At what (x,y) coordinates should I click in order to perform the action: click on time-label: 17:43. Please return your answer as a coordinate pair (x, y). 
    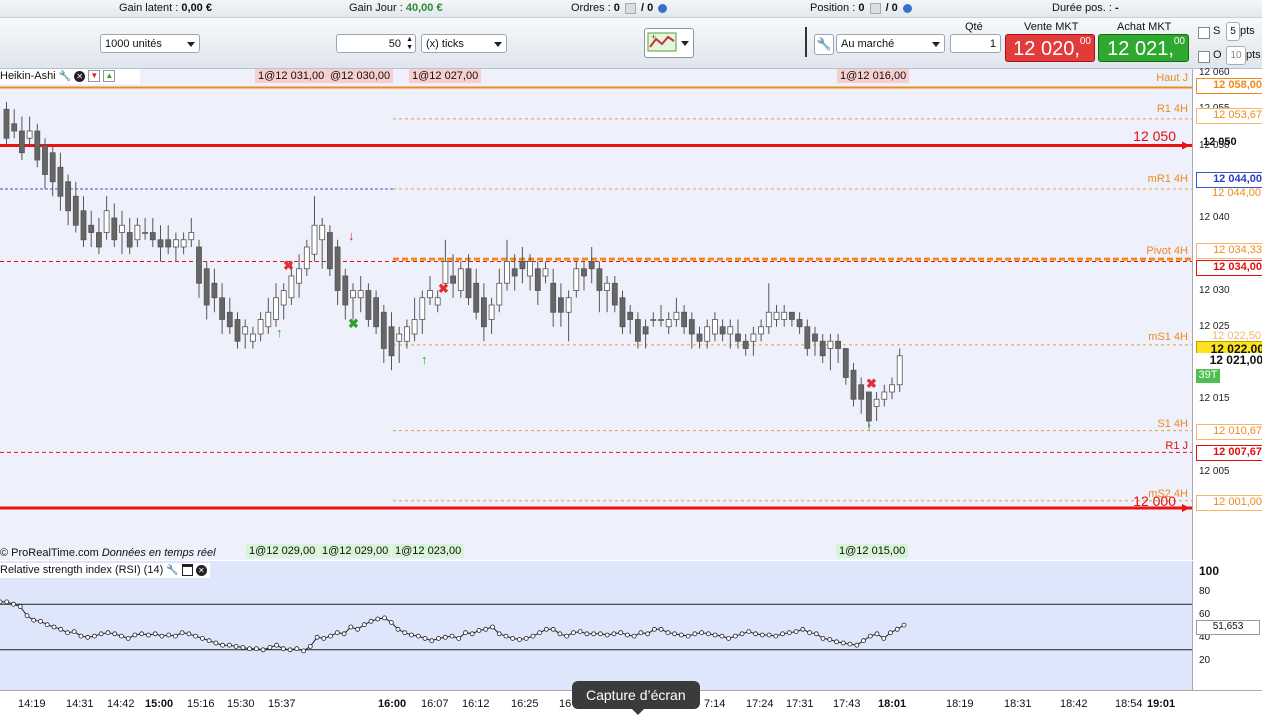
    Looking at the image, I should click on (847, 704).